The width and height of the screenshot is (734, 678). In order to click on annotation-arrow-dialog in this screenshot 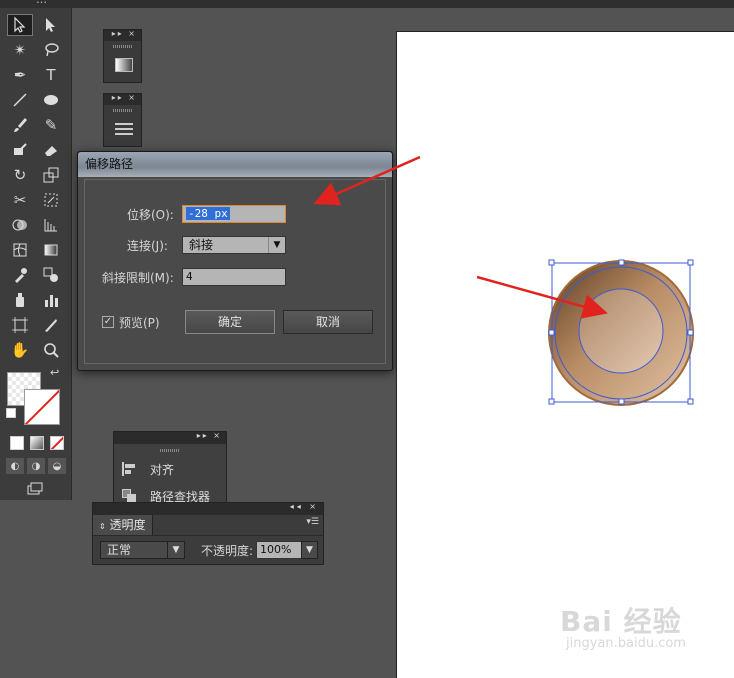, I will do `click(367, 180)`.